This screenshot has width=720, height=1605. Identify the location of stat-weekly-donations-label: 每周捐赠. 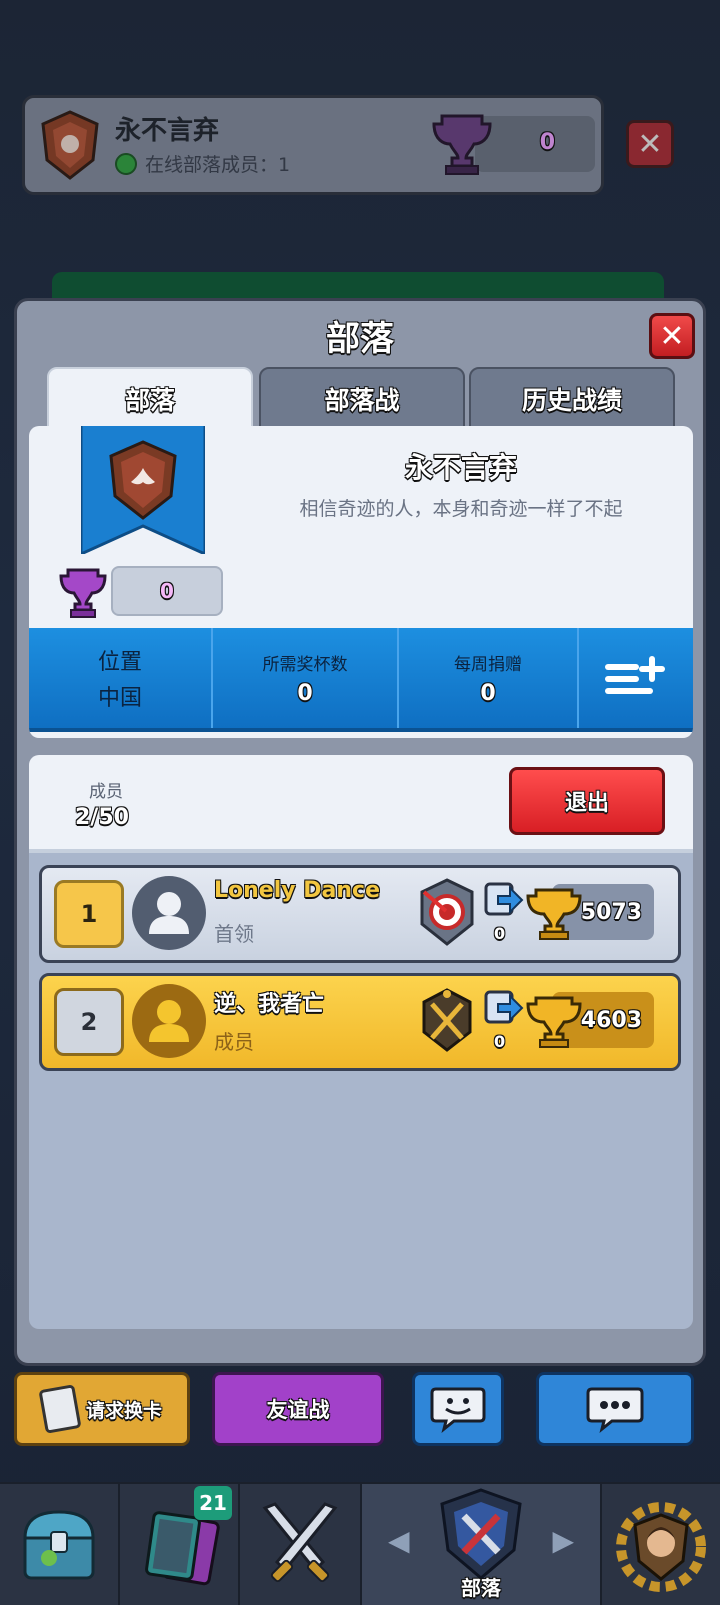
(488, 665).